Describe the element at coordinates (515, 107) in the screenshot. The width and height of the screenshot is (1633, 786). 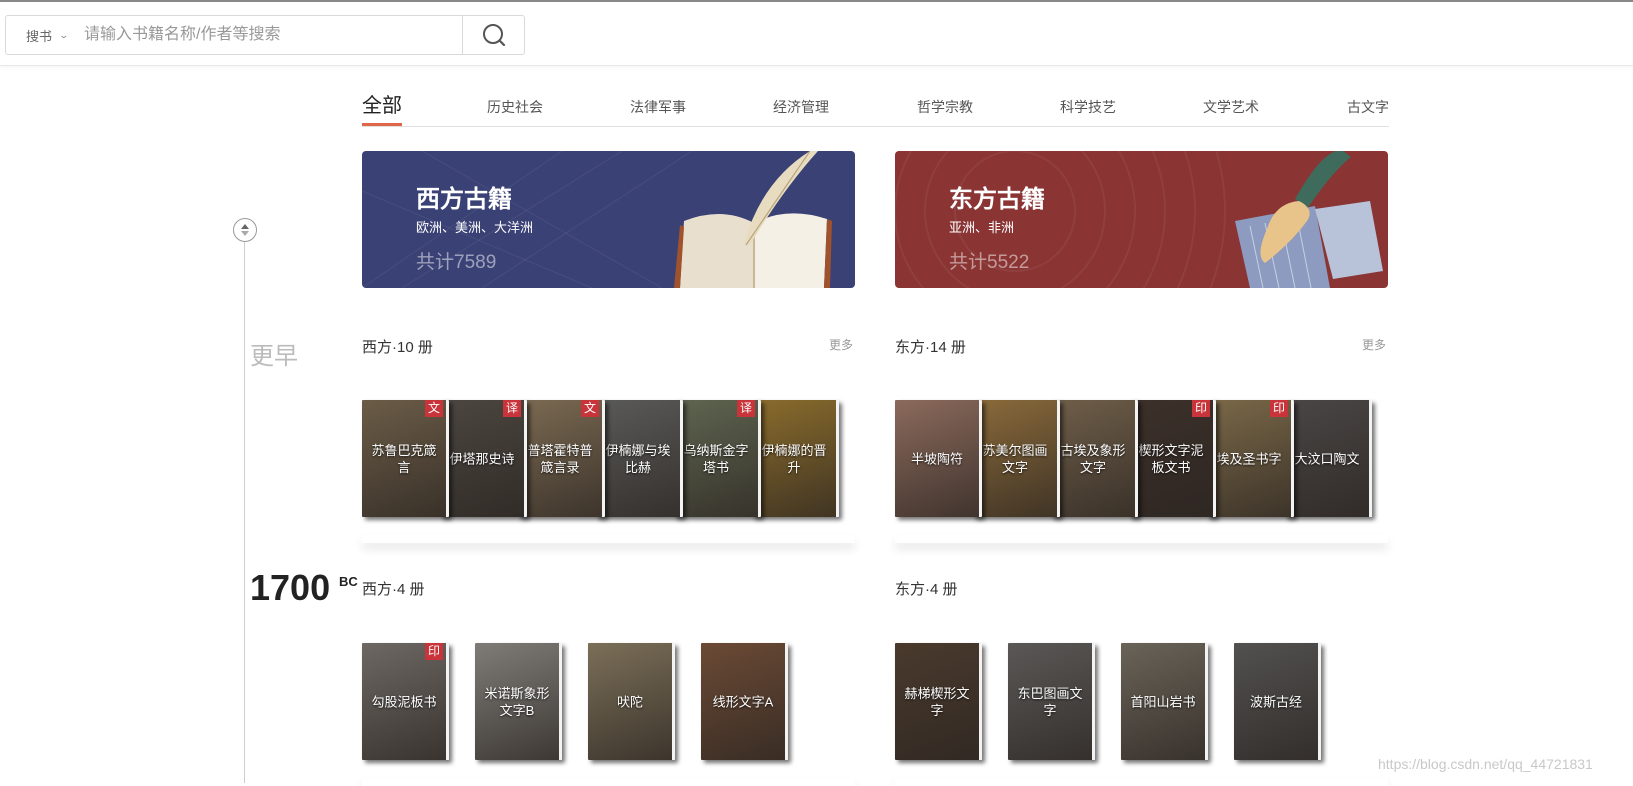
I see `tab-history-society: 历史社会` at that location.